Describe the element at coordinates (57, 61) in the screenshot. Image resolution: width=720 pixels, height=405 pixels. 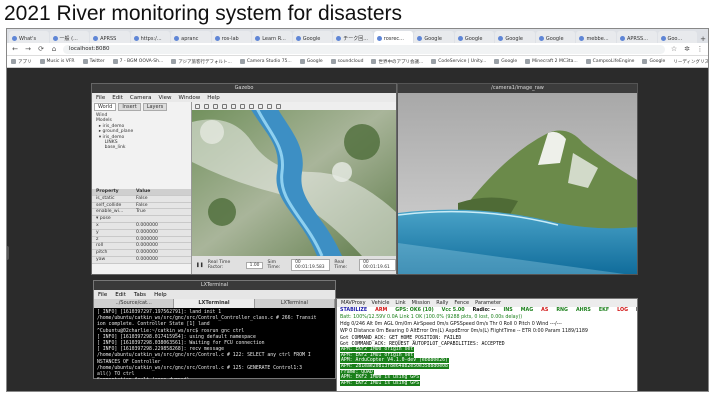
I see `bookmark-item: Music is VFR` at that location.